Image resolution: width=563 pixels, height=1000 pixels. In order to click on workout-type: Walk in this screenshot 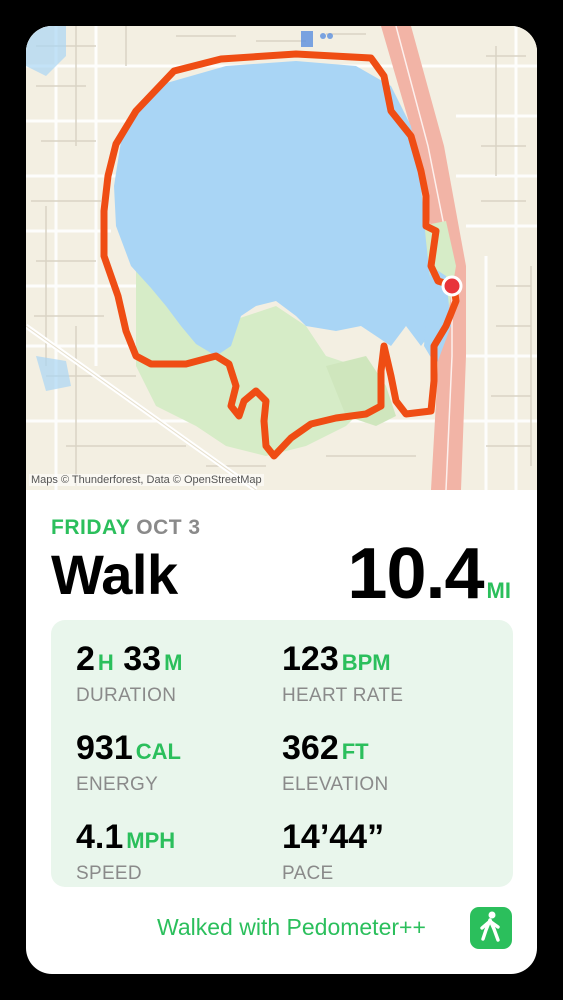, I will do `click(114, 574)`.